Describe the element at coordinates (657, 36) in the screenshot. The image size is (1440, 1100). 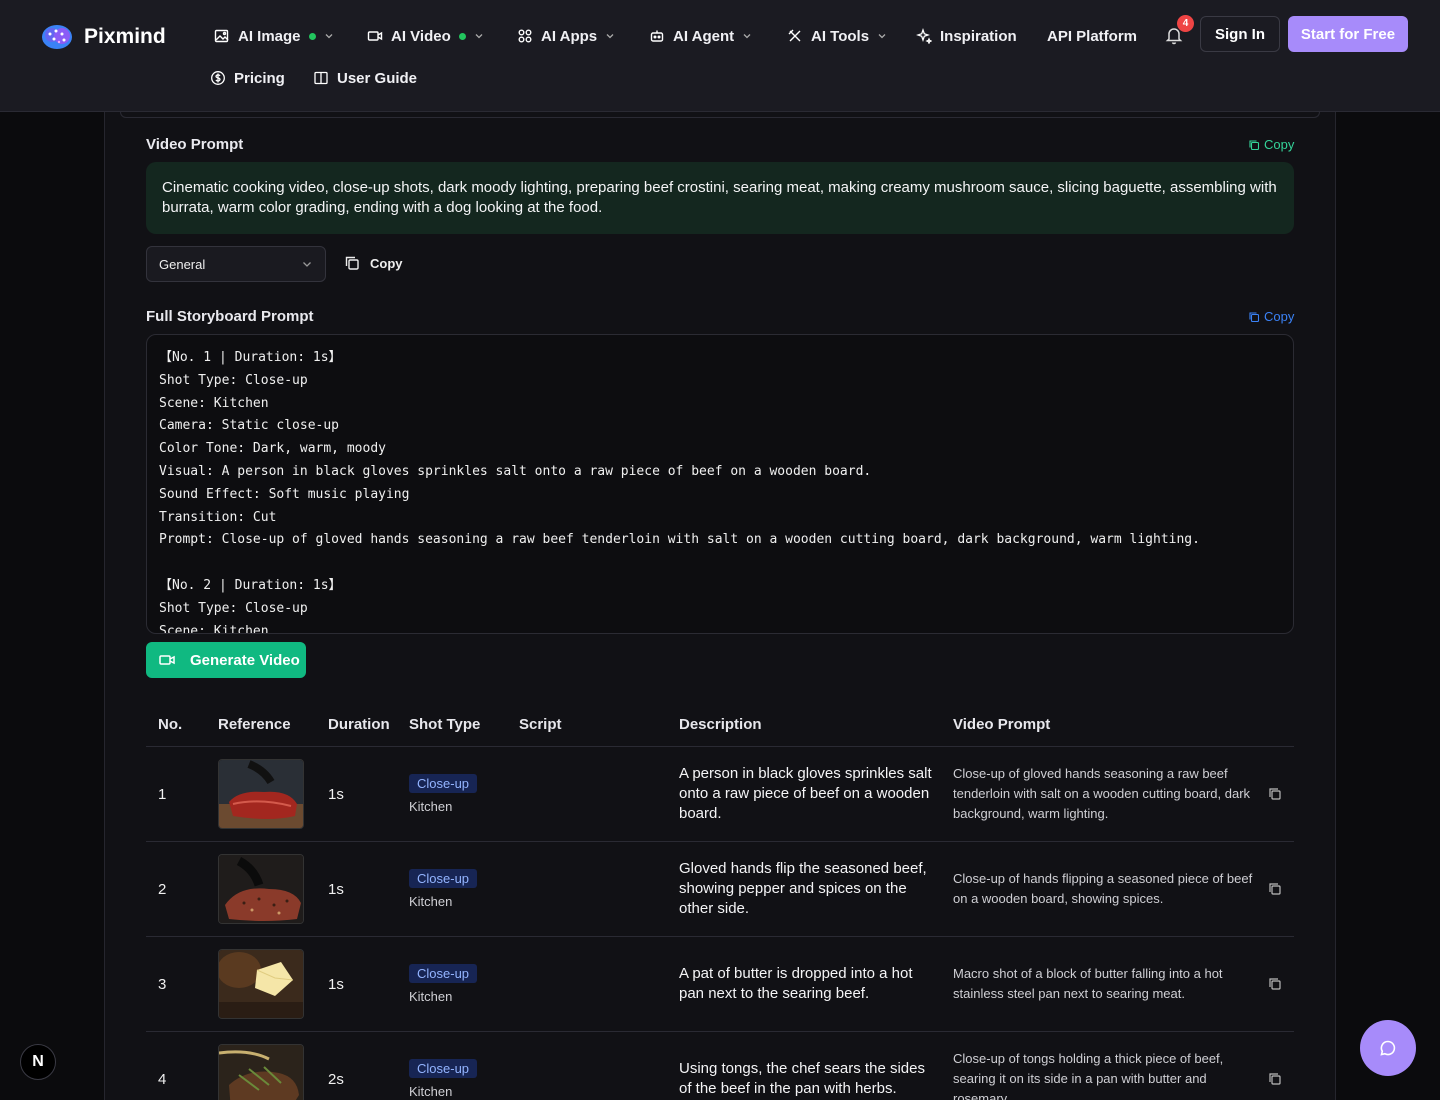
I see `robot-icon` at that location.